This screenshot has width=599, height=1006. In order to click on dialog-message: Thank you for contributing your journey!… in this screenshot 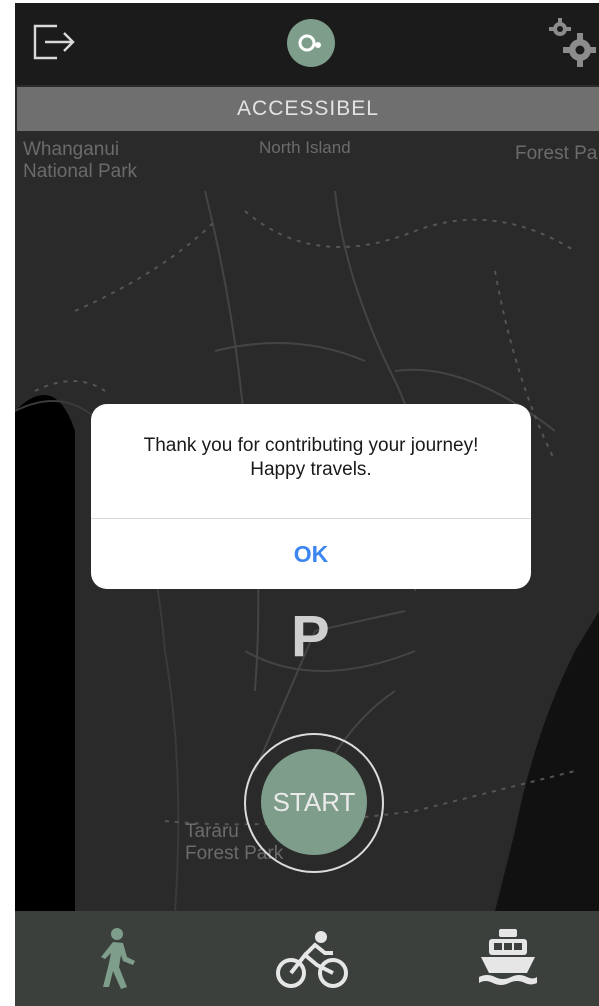, I will do `click(311, 457)`.